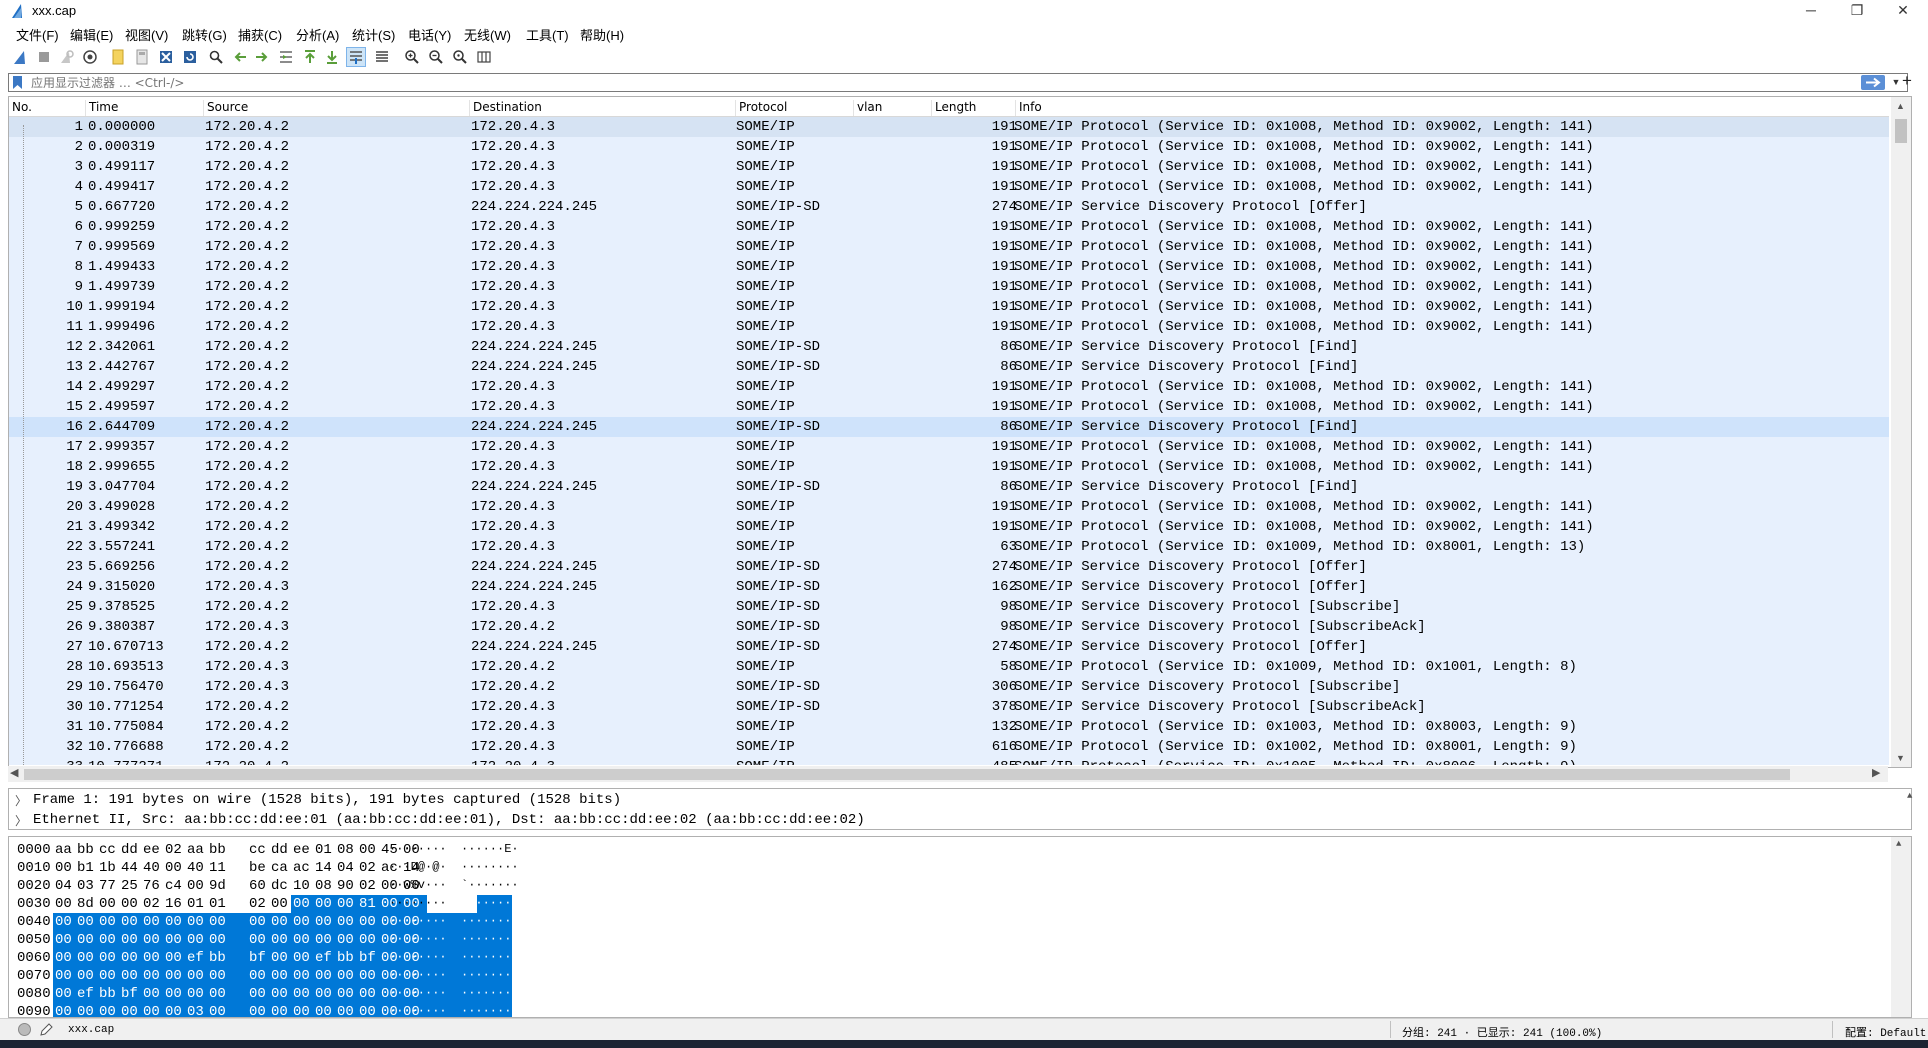  What do you see at coordinates (17, 82) in the screenshot?
I see `bookmark-icon` at bounding box center [17, 82].